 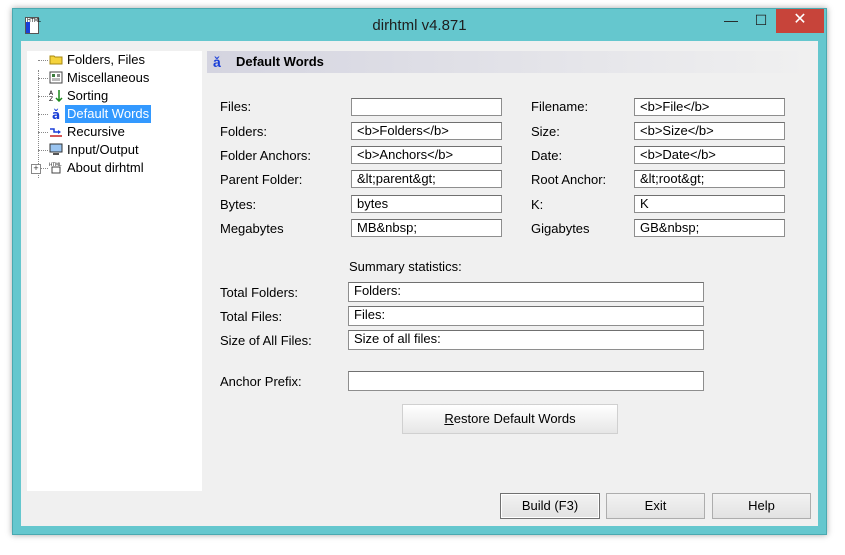 I want to click on svg-text: ǎ, so click(x=56, y=114).